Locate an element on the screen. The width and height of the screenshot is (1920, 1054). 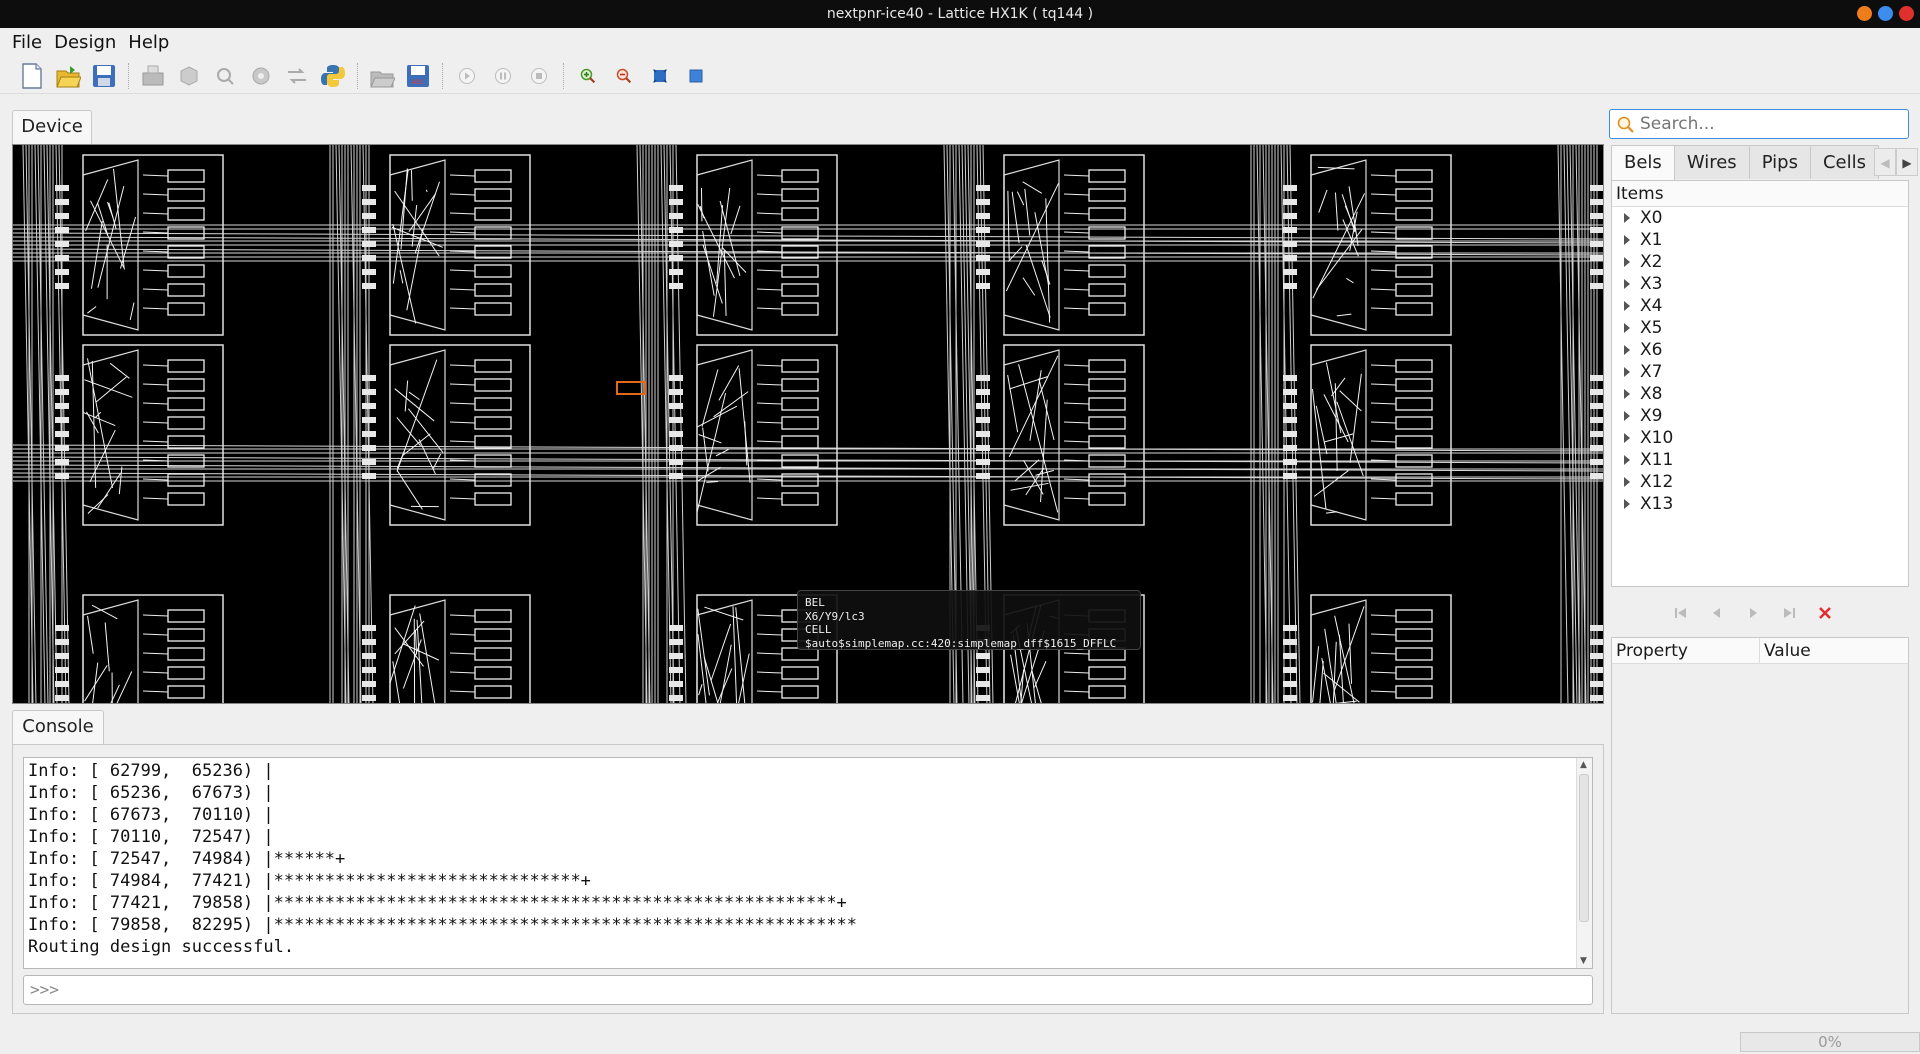
new-file-button is located at coordinates (32, 76).